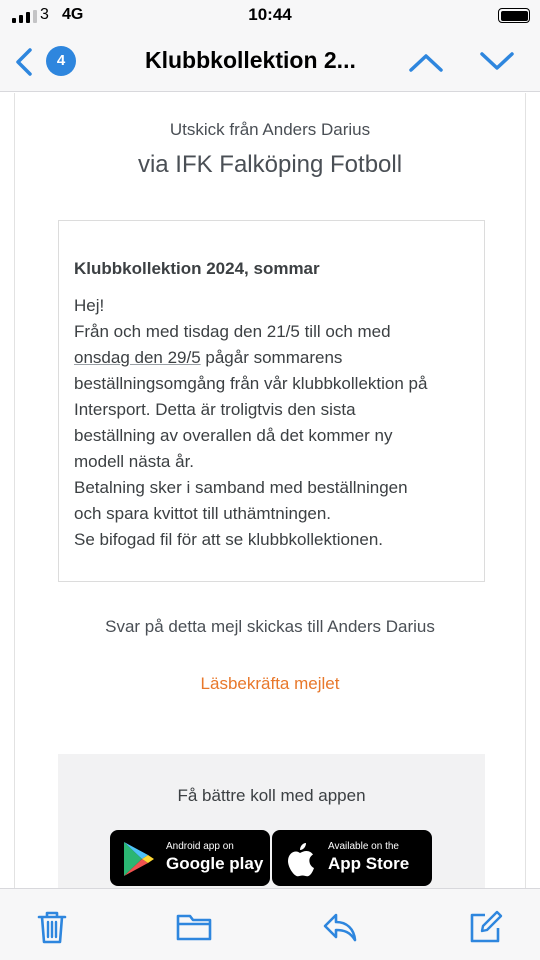 This screenshot has width=540, height=960. I want to click on battery-icon, so click(514, 15).